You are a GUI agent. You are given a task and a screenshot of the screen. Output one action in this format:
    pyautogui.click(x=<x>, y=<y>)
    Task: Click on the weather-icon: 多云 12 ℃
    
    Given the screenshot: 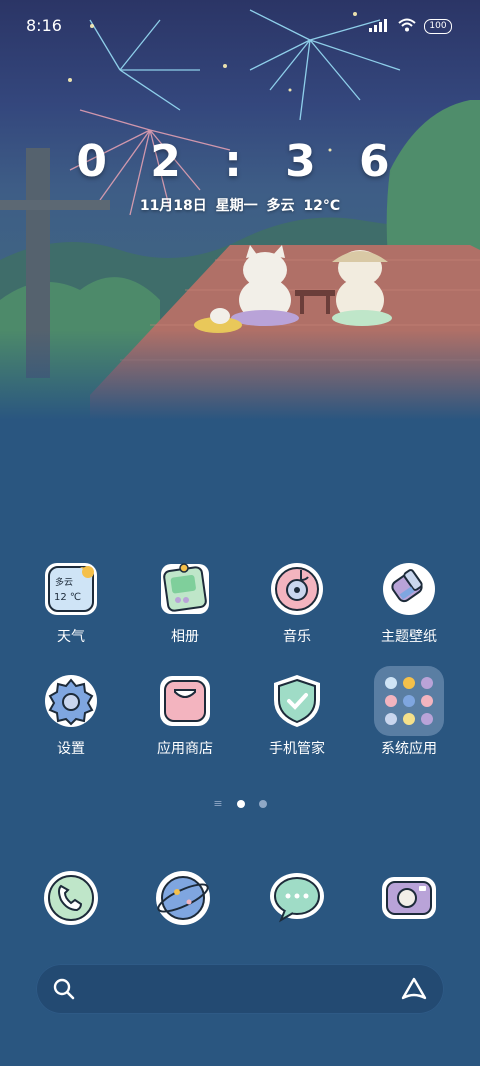 What is the action you would take?
    pyautogui.click(x=71, y=589)
    